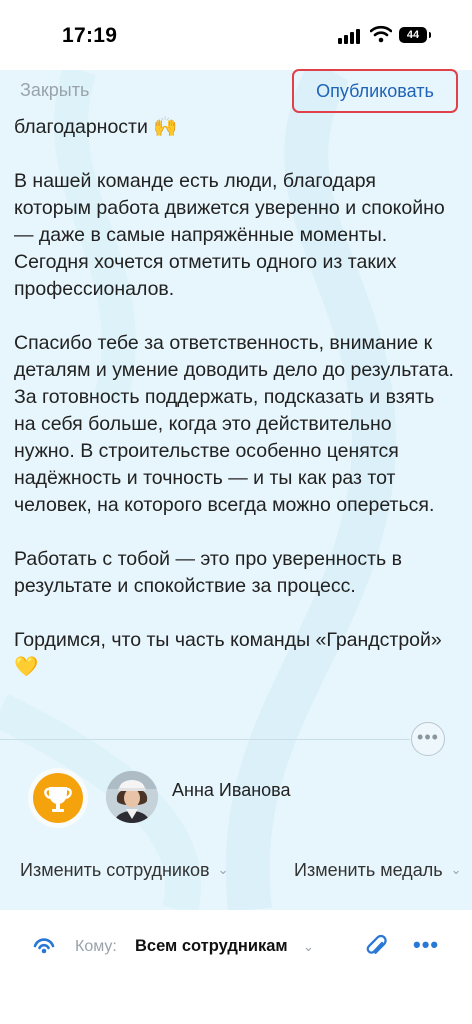 This screenshot has width=472, height=1024. I want to click on change-employees-label: Изменить сотрудников, so click(115, 870).